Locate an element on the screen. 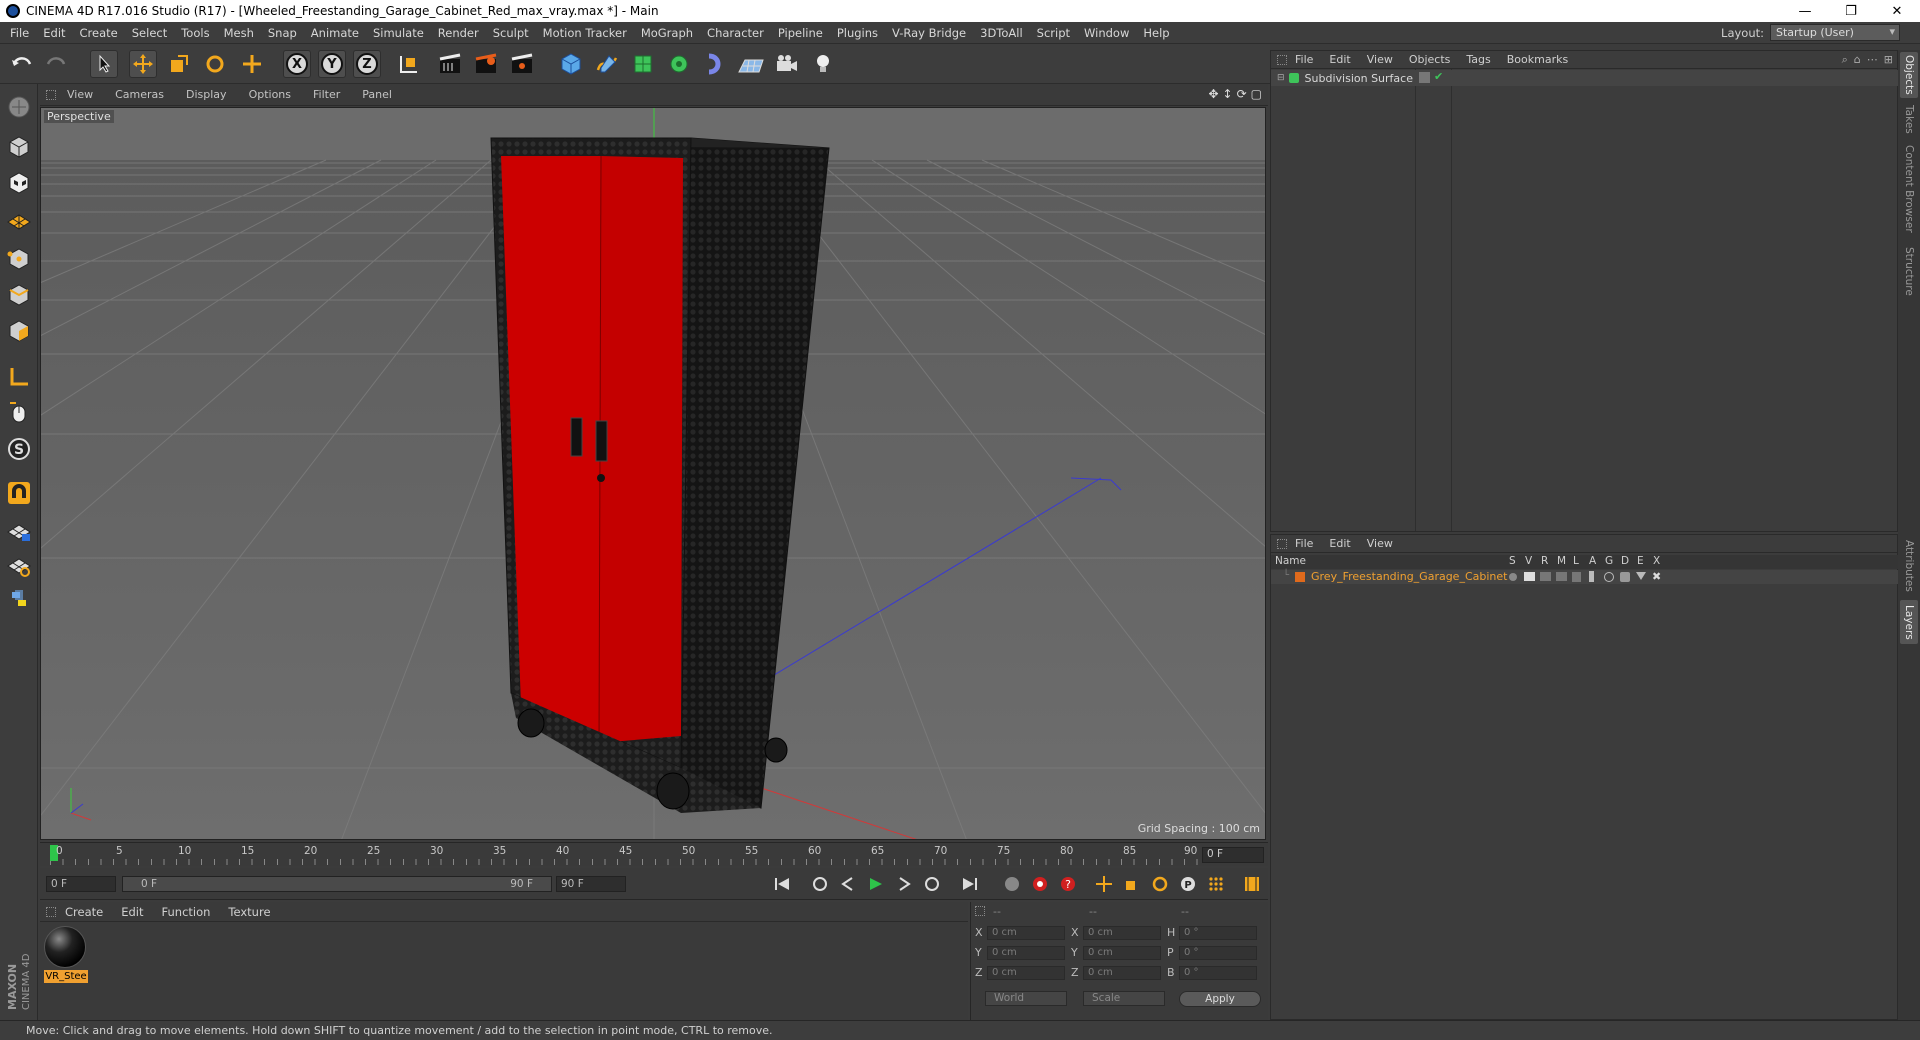 The height and width of the screenshot is (1040, 1920). layer-solo-icon is located at coordinates (1513, 577).